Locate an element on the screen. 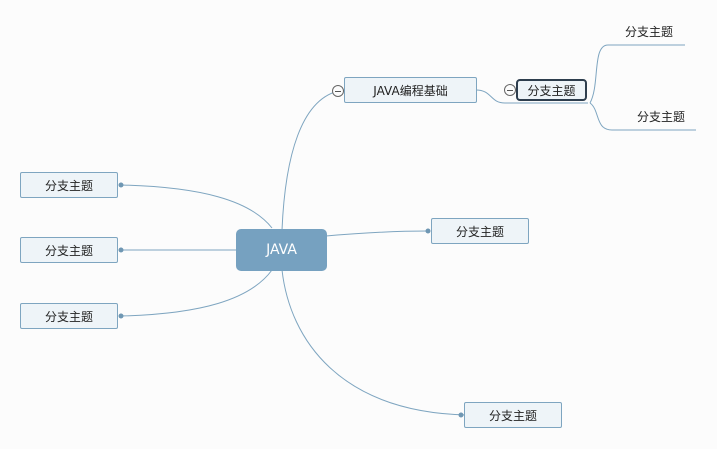 The height and width of the screenshot is (449, 717). left-topic-3-label: 分支主题 is located at coordinates (68, 316).